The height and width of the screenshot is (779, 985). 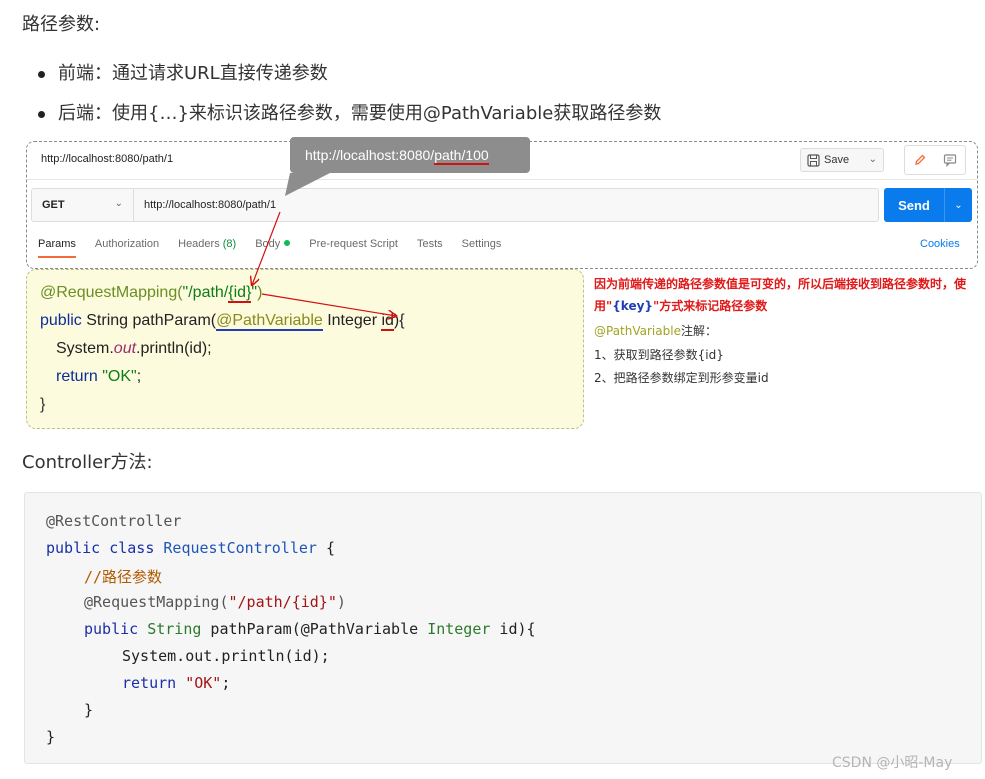 I want to click on save-button: Save ⌄, so click(x=842, y=160).